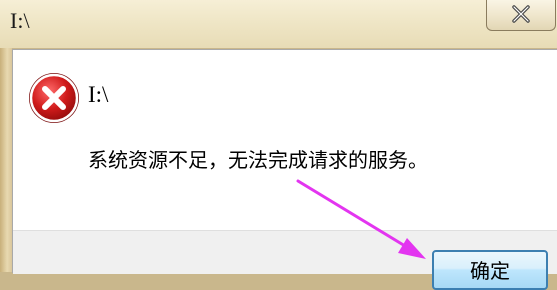 This screenshot has height=290, width=557. Describe the element at coordinates (54, 98) in the screenshot. I see `error-icon` at that location.